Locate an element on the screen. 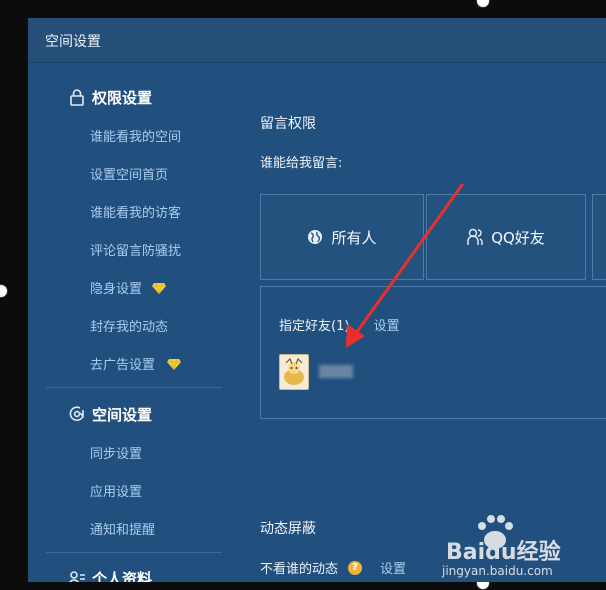  resize-handle-top is located at coordinates (483, 4).